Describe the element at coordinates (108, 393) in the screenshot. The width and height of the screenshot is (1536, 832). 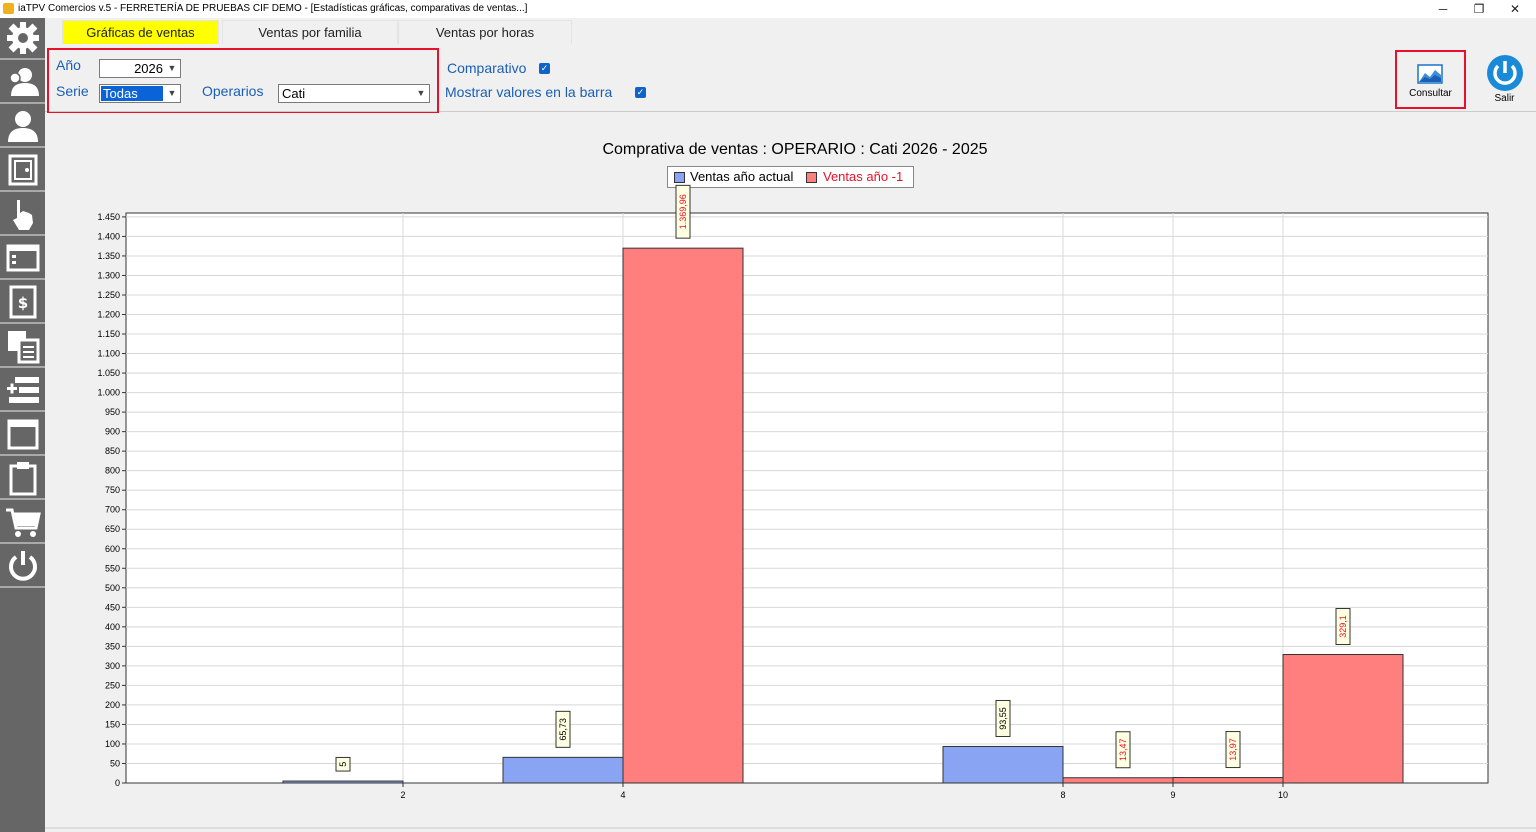
I see `y-tick-label: 1.000` at that location.